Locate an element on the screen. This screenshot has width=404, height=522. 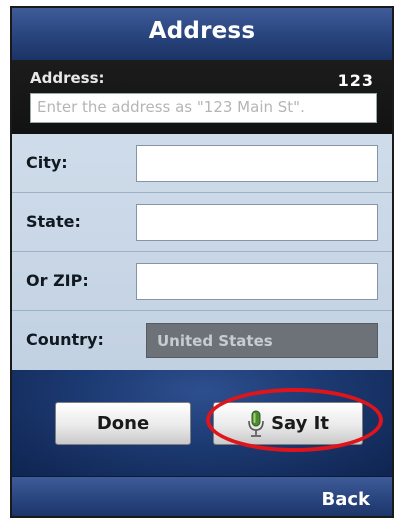
zip-label: Or ZIP: is located at coordinates (57, 280).